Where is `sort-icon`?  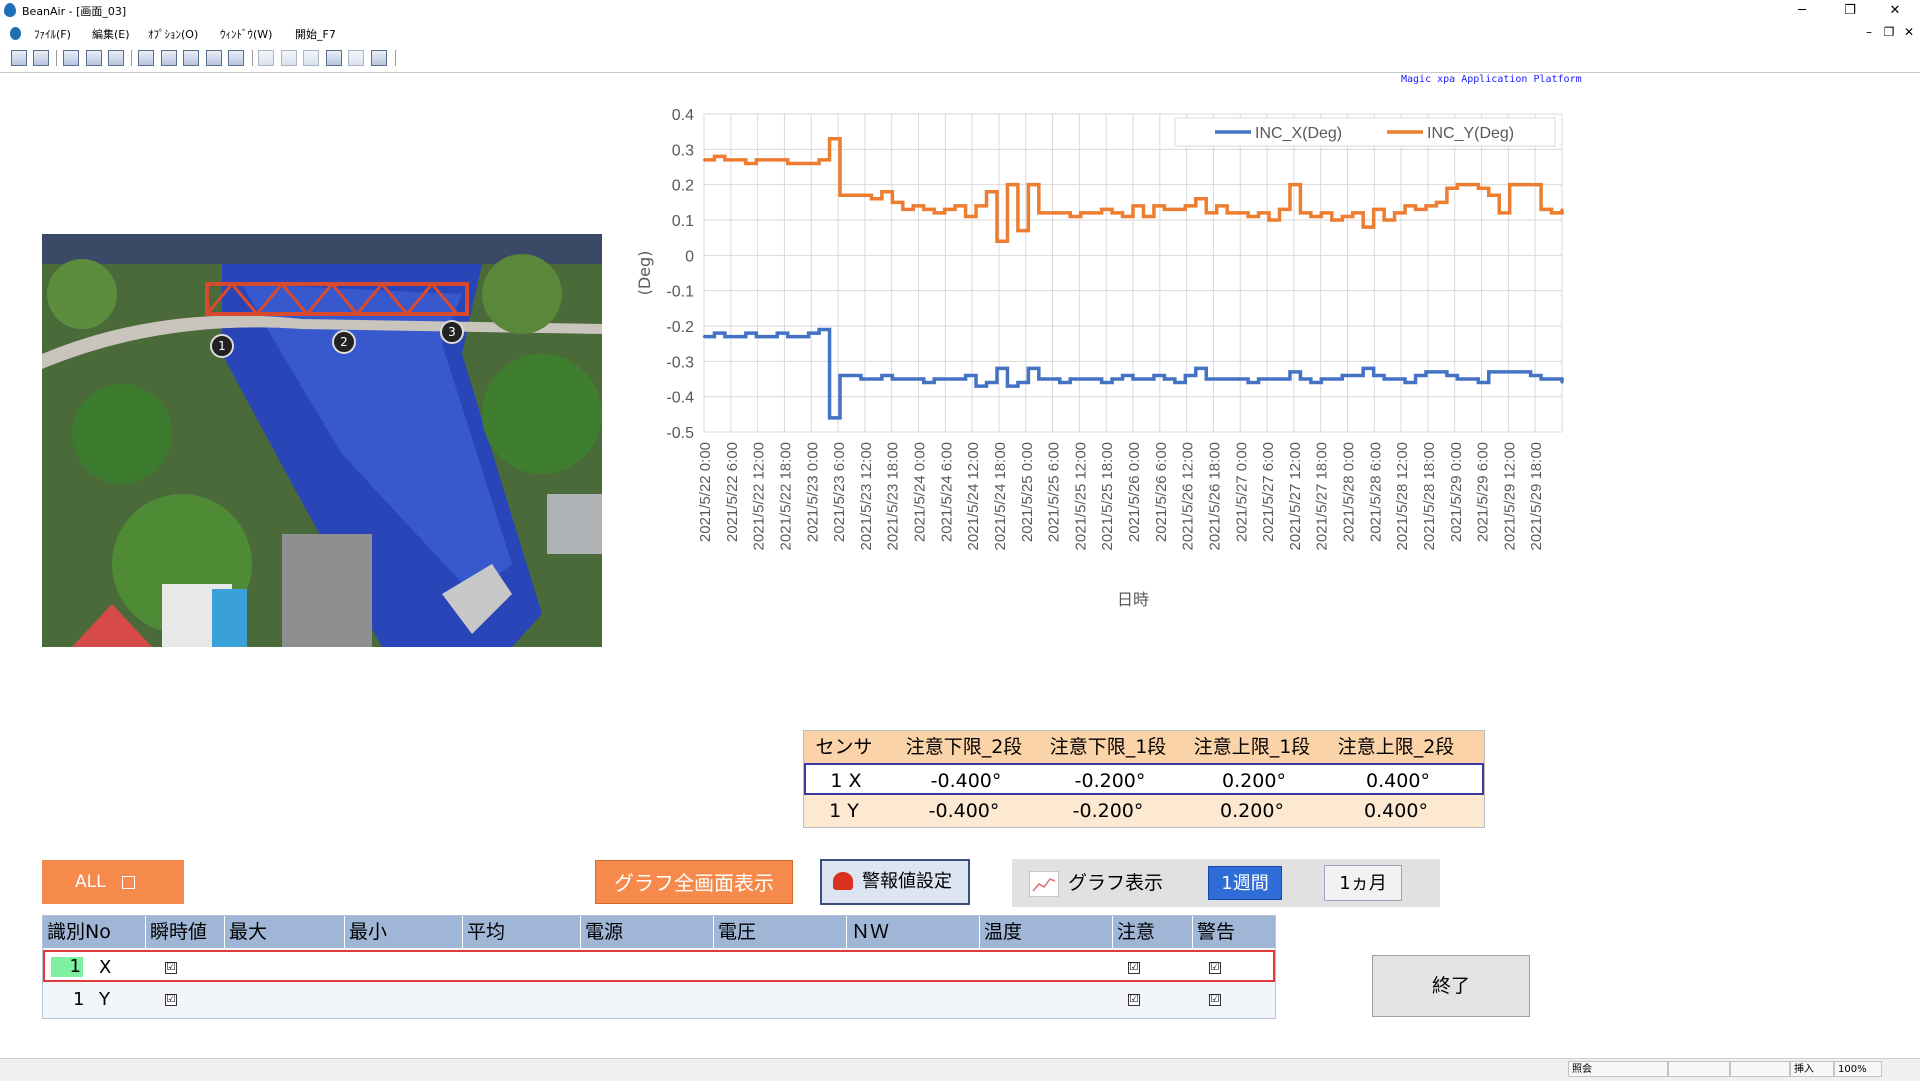 sort-icon is located at coordinates (236, 58).